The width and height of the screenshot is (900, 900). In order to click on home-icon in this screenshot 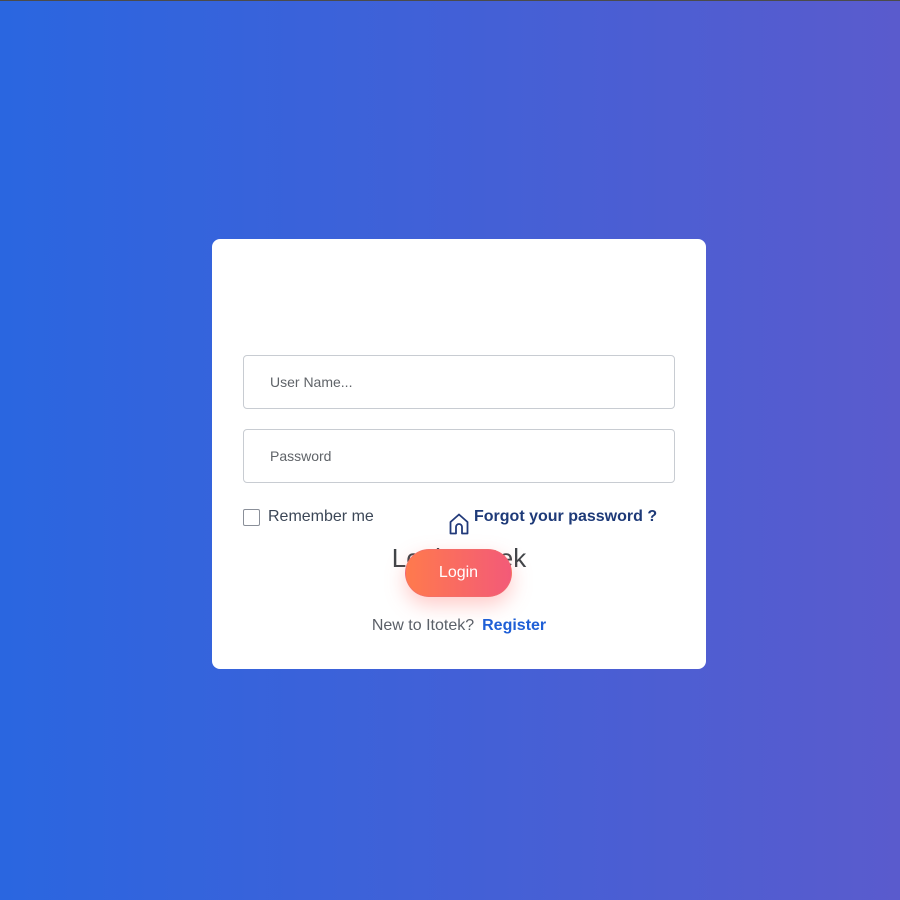, I will do `click(459, 524)`.